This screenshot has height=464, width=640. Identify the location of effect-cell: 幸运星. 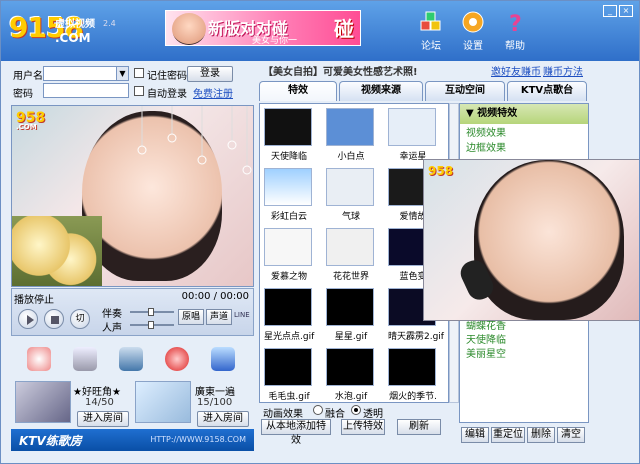
(413, 137).